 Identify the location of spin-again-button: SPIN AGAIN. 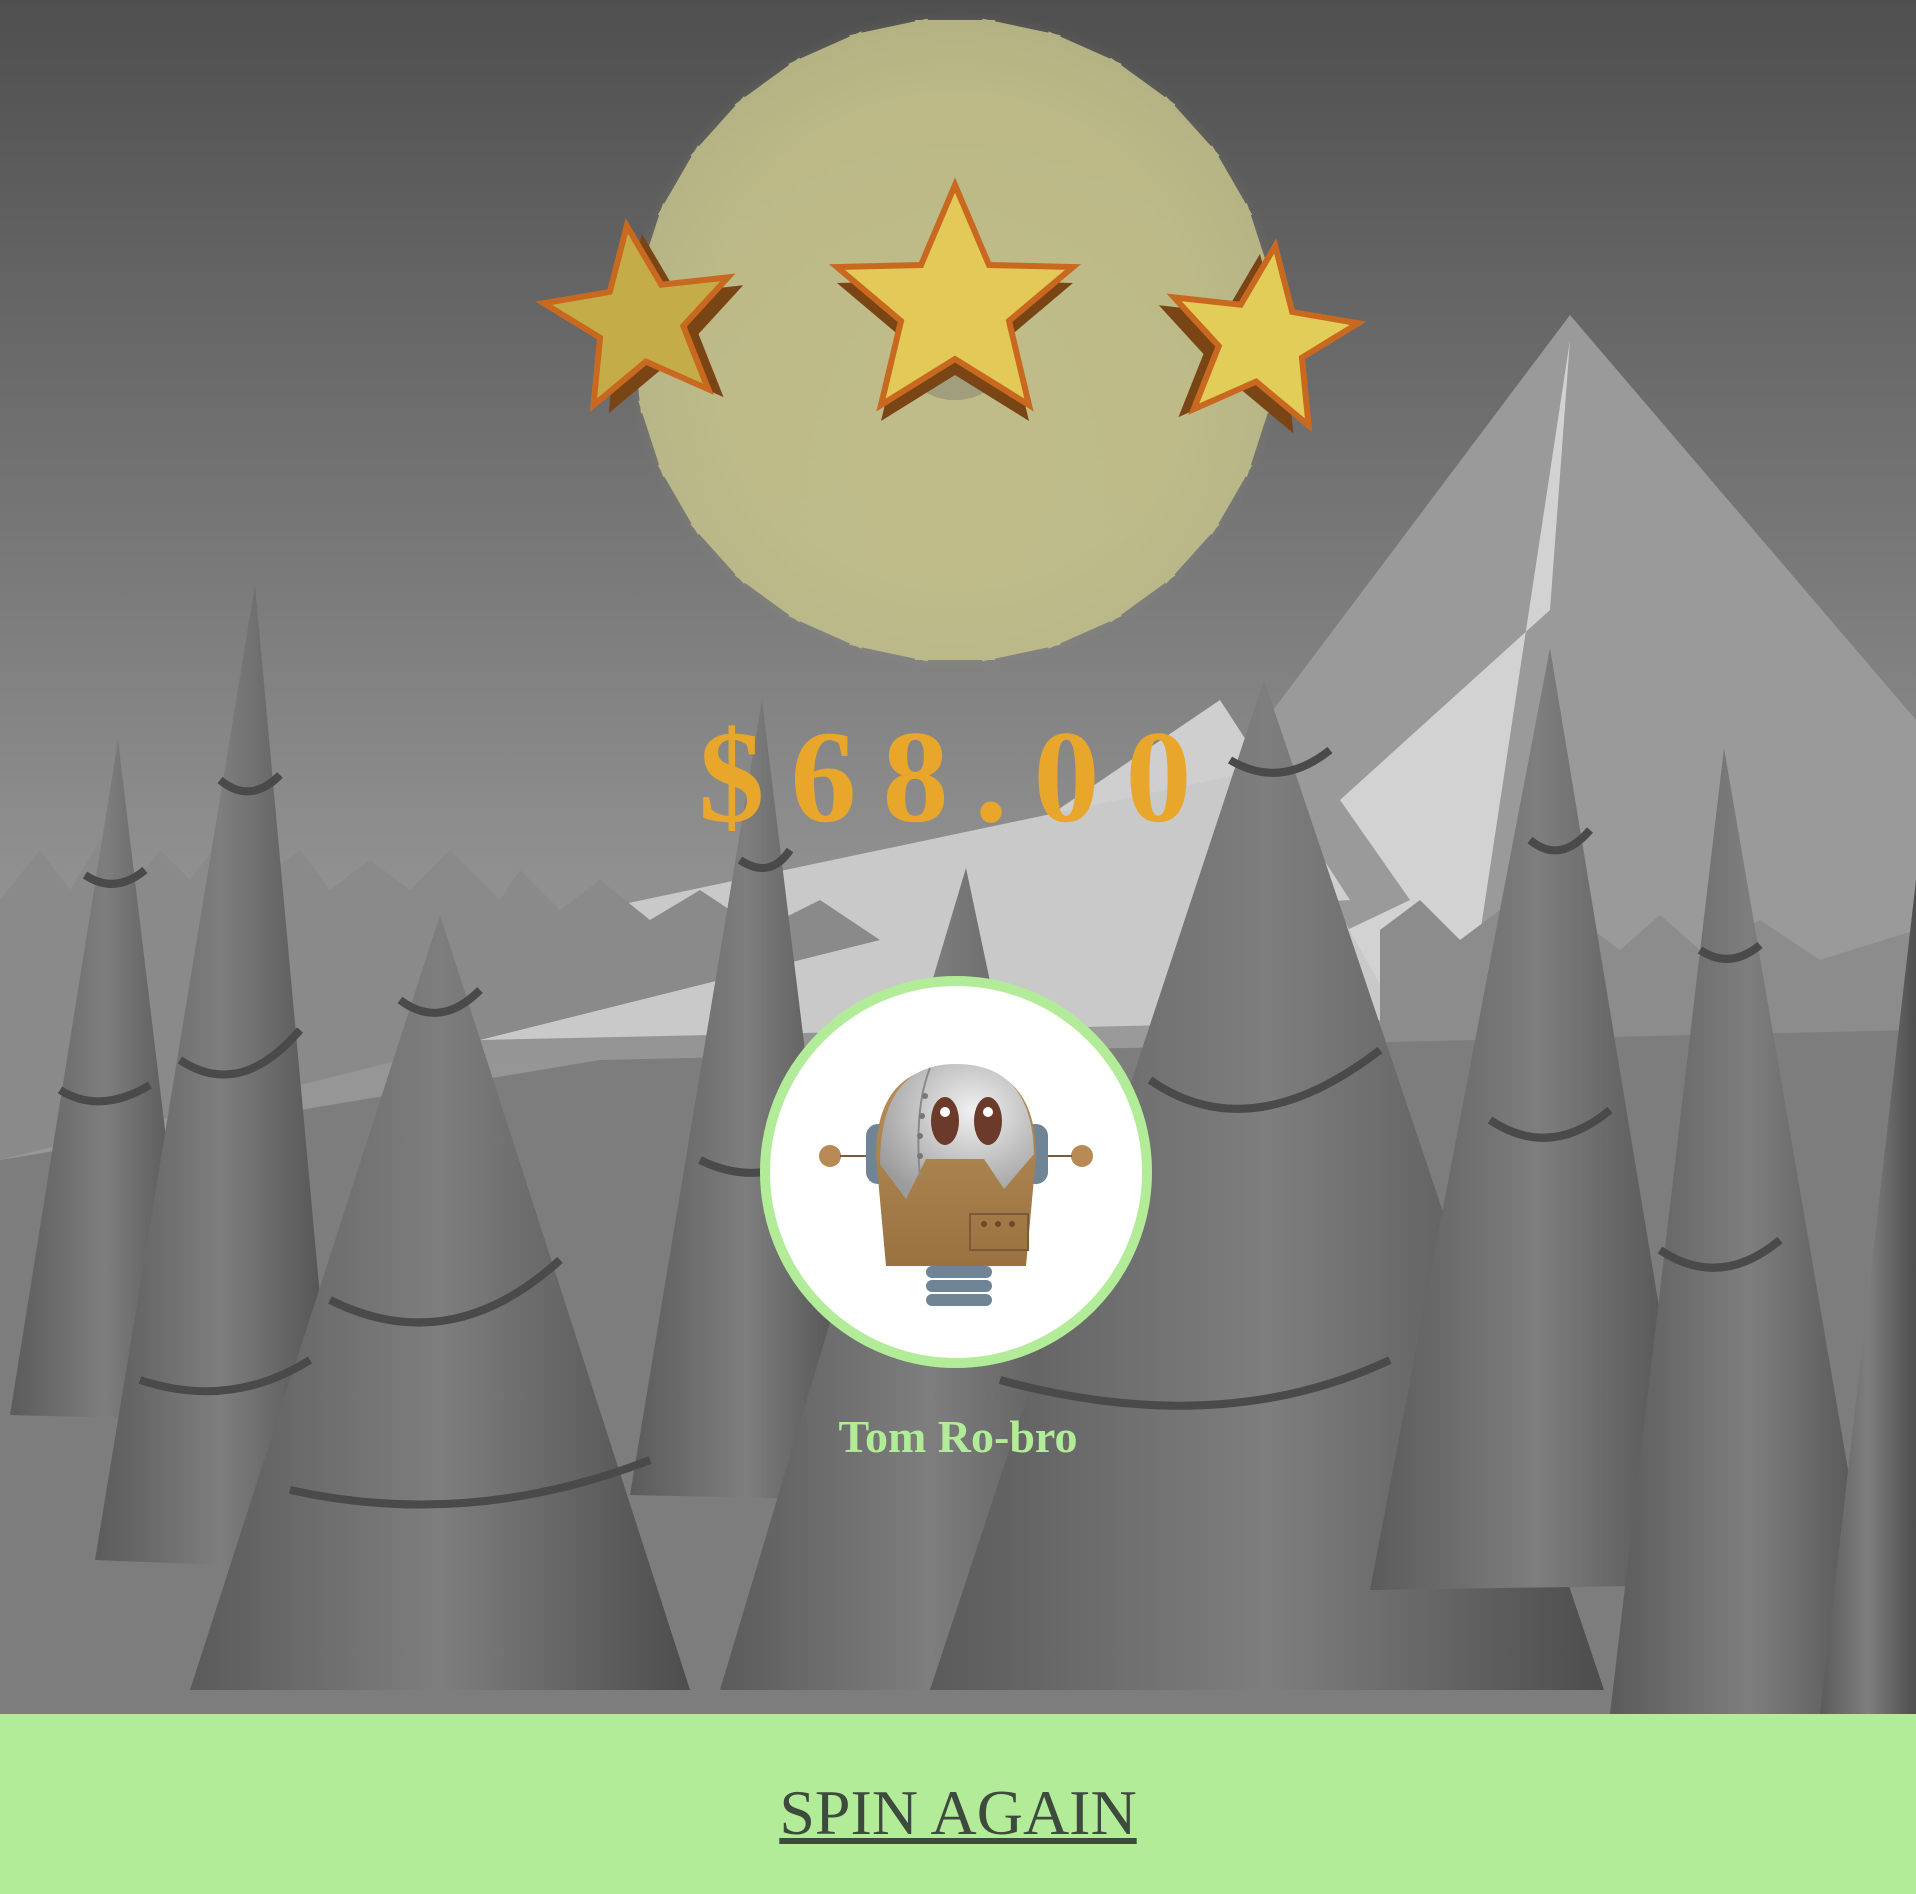
(958, 1813).